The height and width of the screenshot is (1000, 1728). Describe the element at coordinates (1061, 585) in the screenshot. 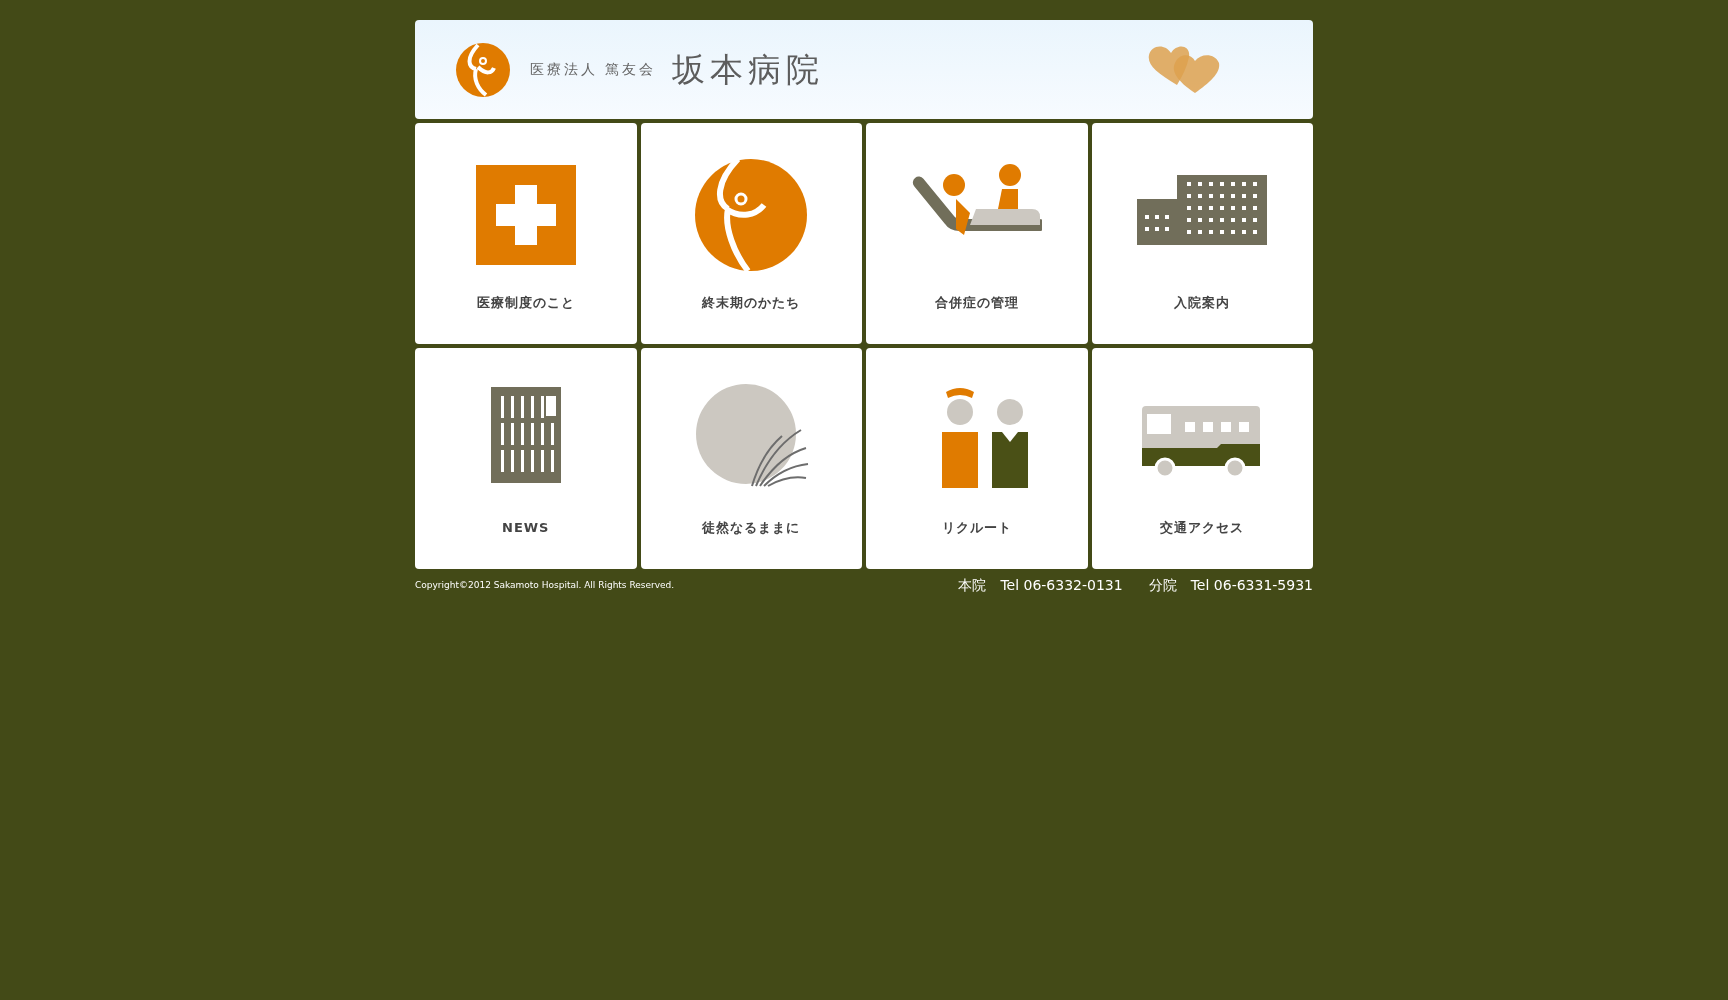

I see `phone-number: Tel 06-6332-0131` at that location.